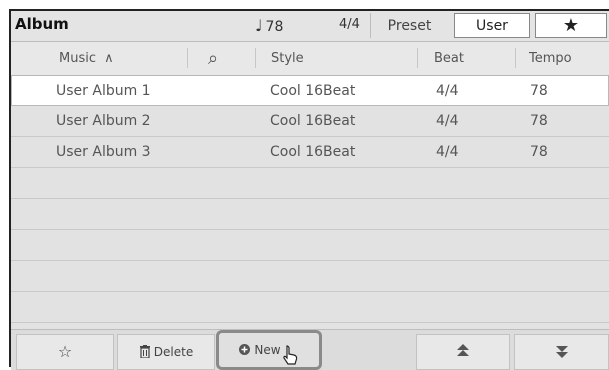 This screenshot has height=370, width=609. I want to click on delete-label: Delete, so click(173, 352).